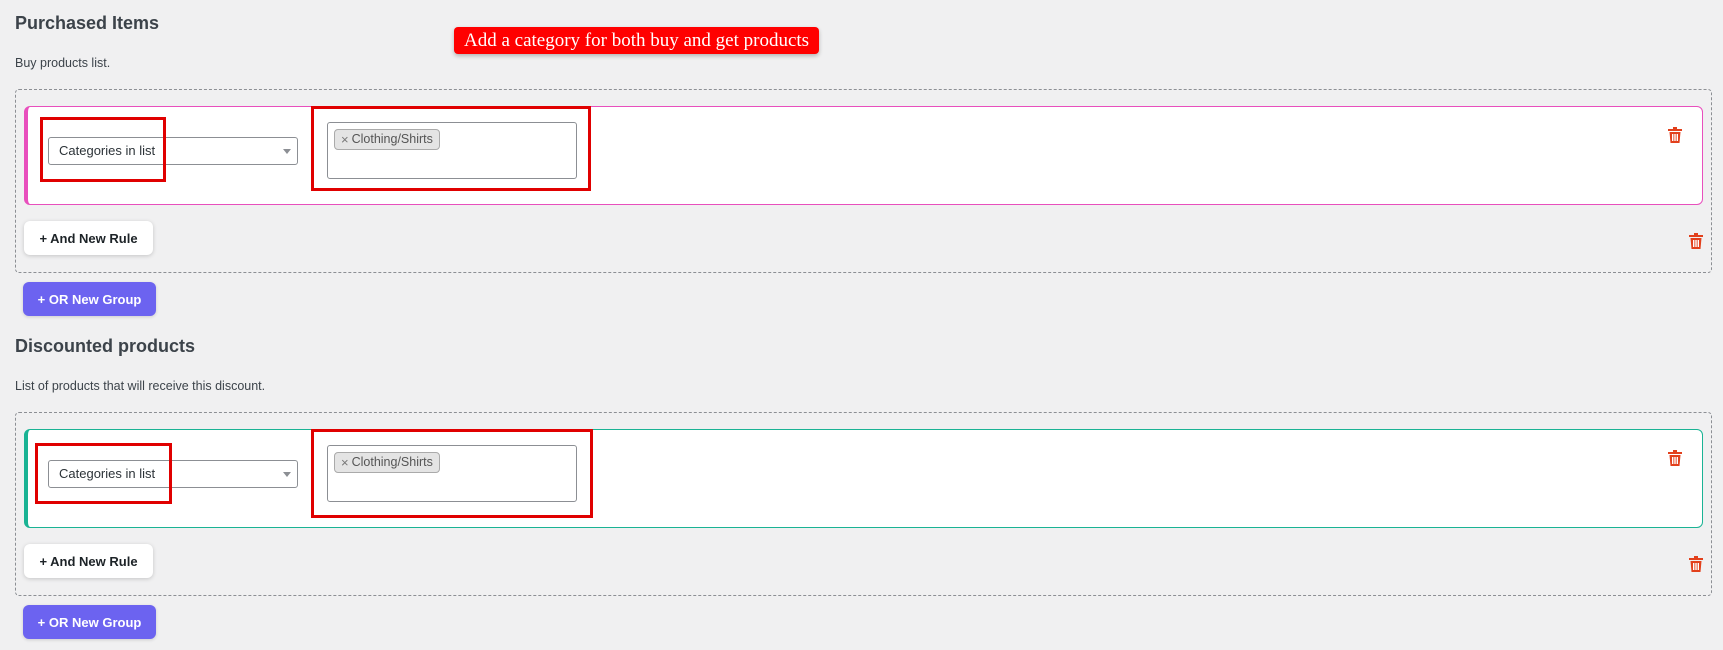  What do you see at coordinates (89, 299) in the screenshot?
I see `purchased-or-new-group-button: + OR New Group` at bounding box center [89, 299].